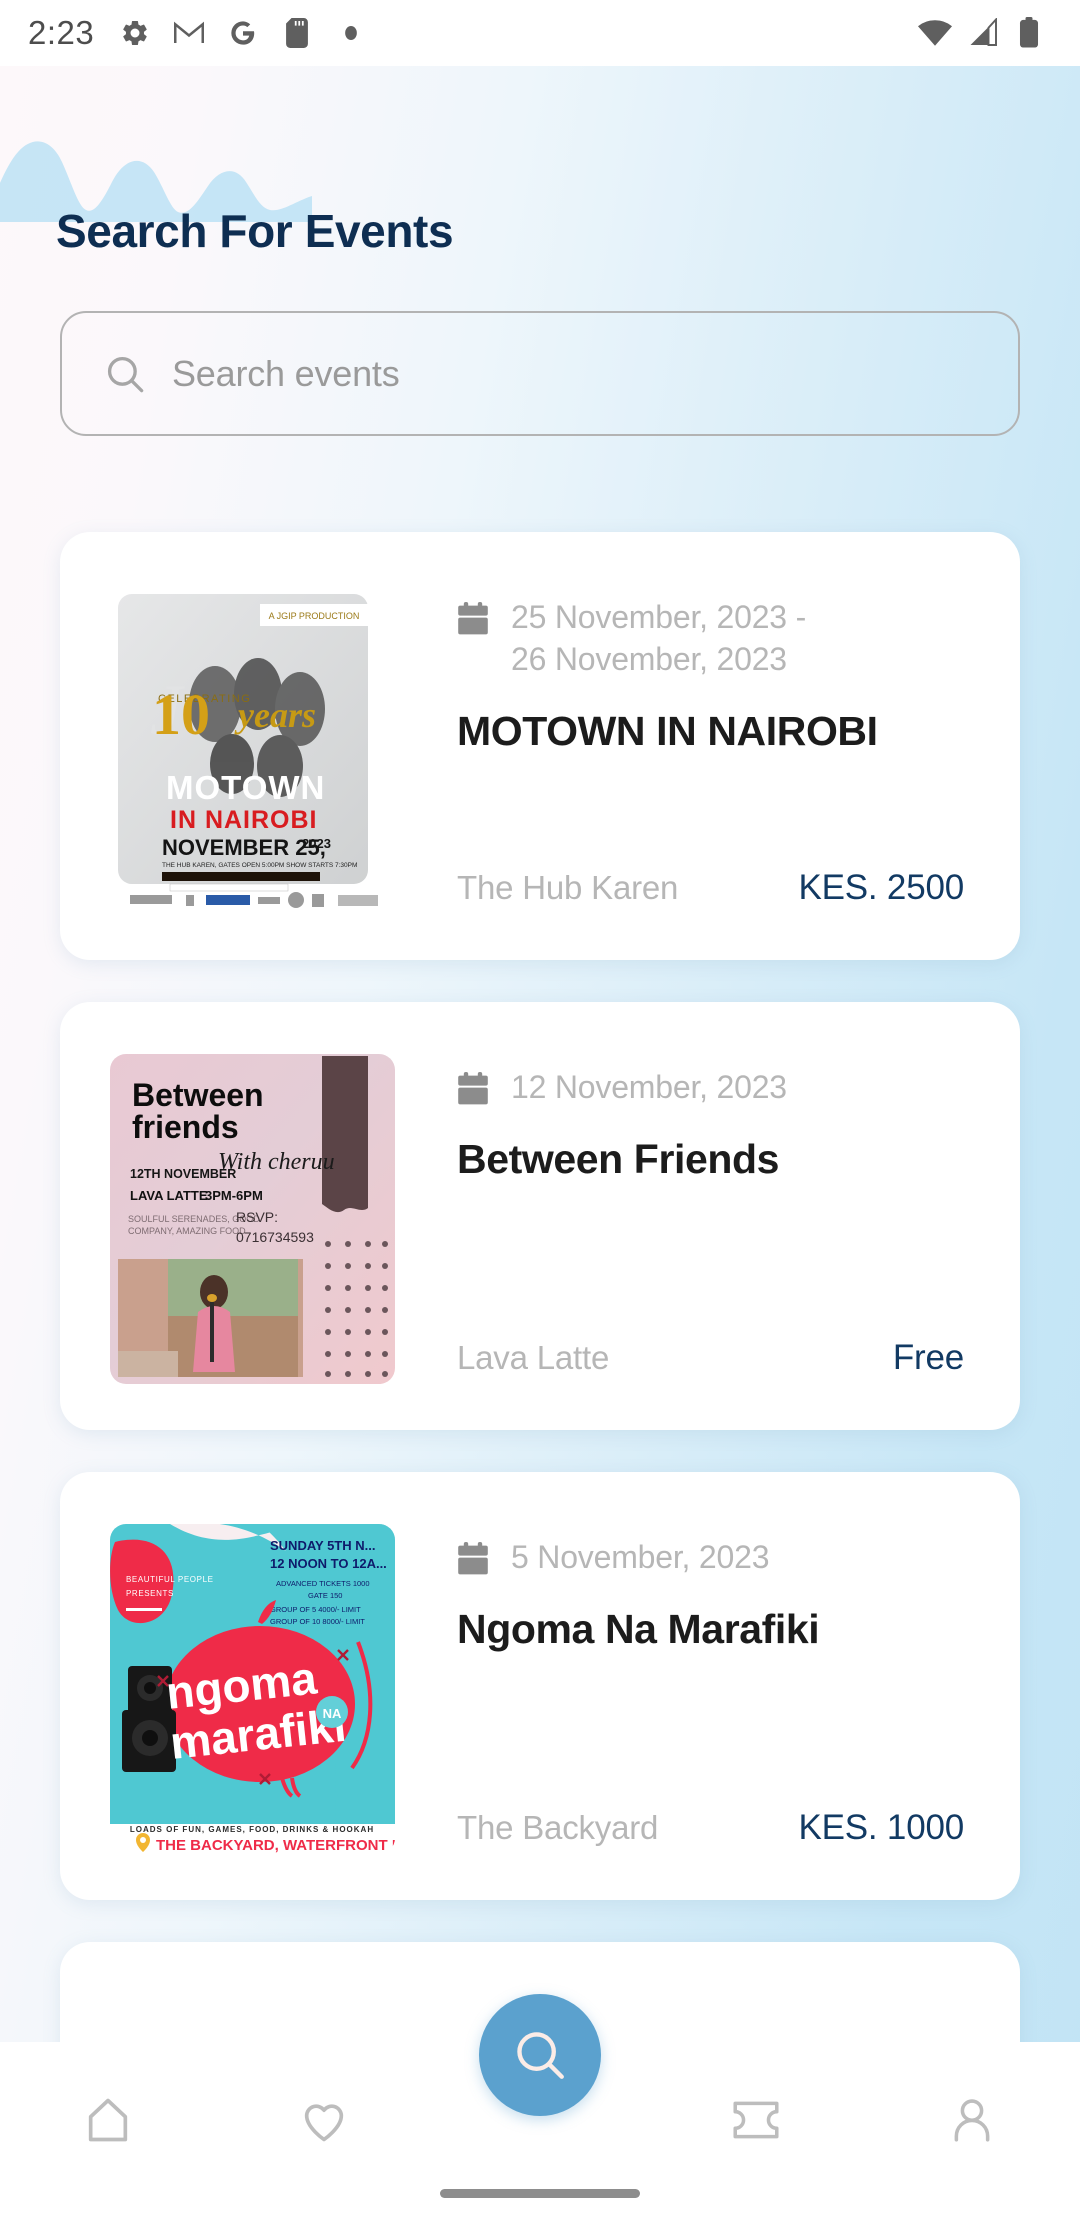 Image resolution: width=1080 pixels, height=2220 pixels. I want to click on svg-text: 3PM-6PM, so click(234, 1195).